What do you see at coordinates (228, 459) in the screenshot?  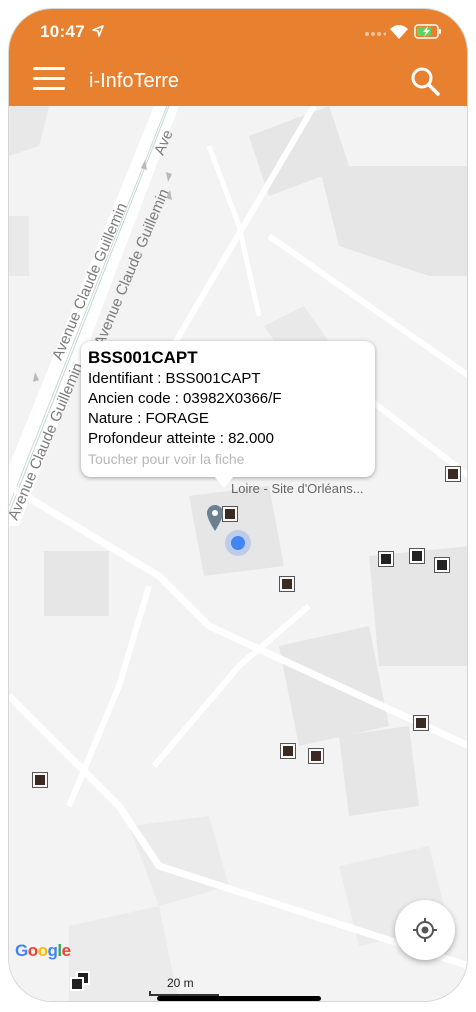 I see `callout-hint: Toucher pour voir la fiche` at bounding box center [228, 459].